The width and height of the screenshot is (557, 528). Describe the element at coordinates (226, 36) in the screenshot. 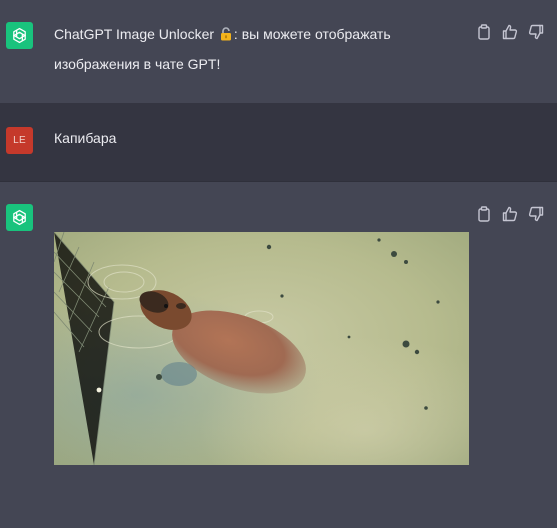

I see `lock-icon` at that location.